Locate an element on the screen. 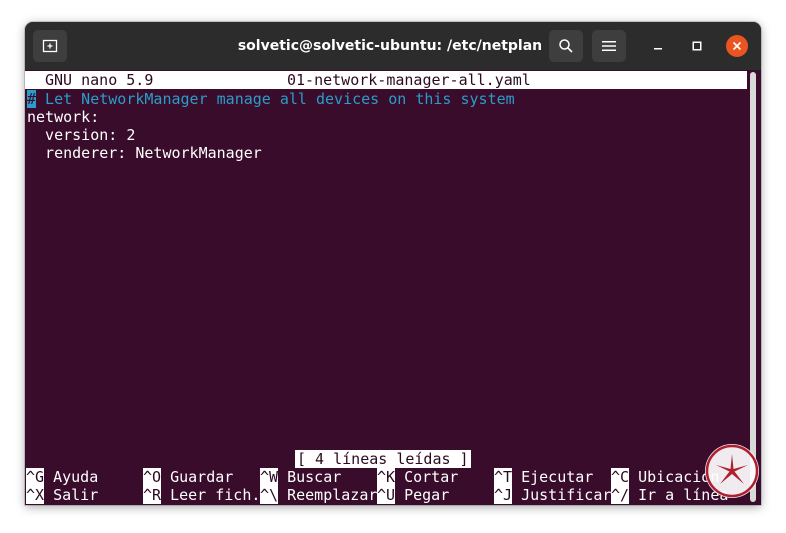  new-tab-icon is located at coordinates (50, 46).